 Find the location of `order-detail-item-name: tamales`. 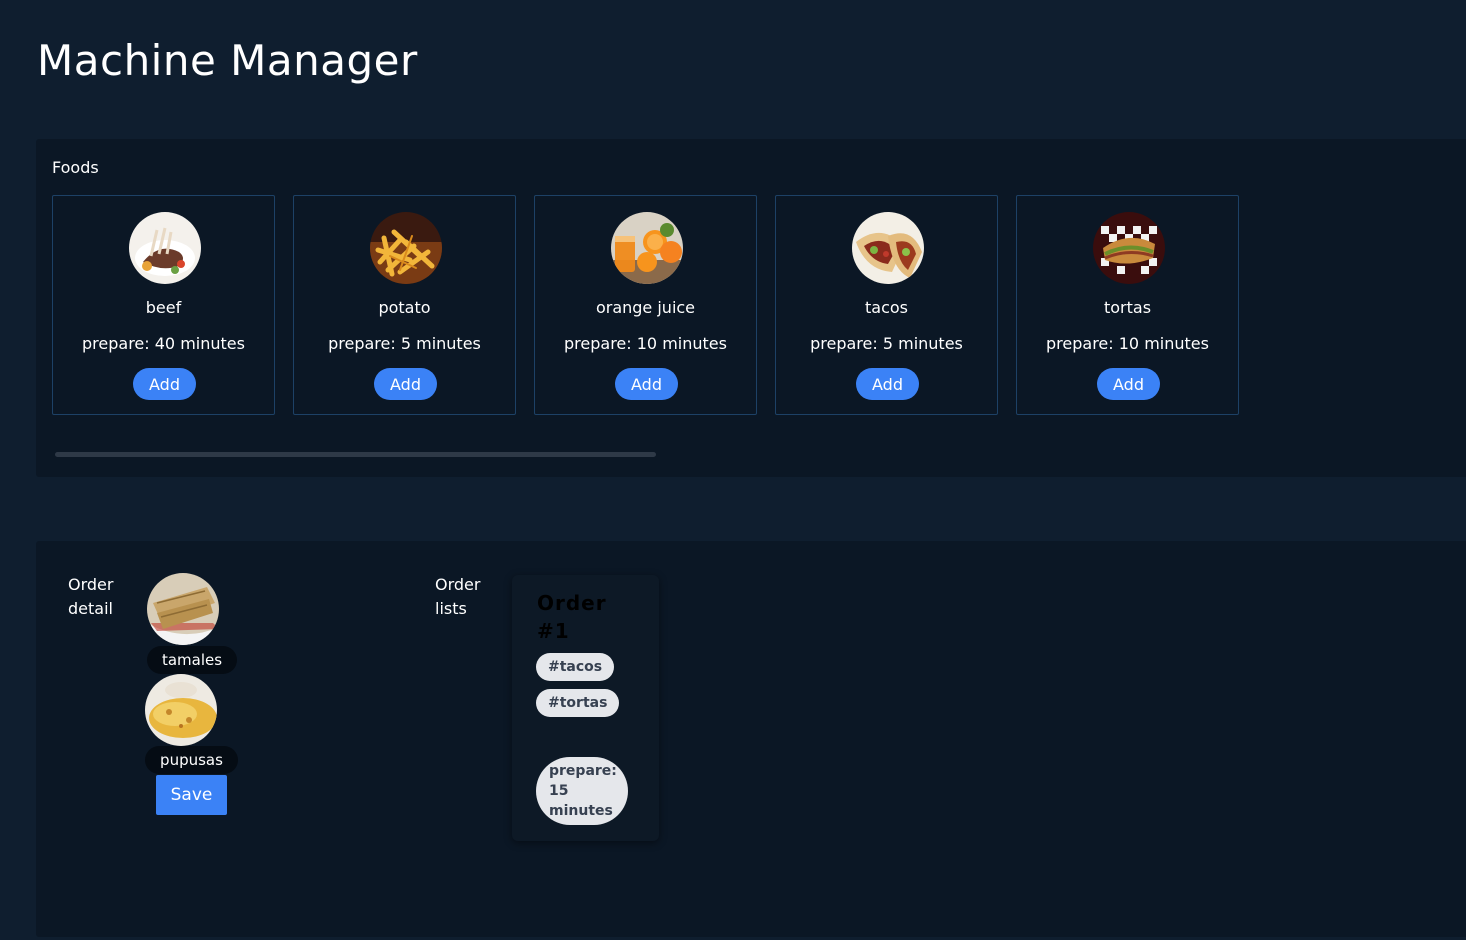

order-detail-item-name: tamales is located at coordinates (192, 660).